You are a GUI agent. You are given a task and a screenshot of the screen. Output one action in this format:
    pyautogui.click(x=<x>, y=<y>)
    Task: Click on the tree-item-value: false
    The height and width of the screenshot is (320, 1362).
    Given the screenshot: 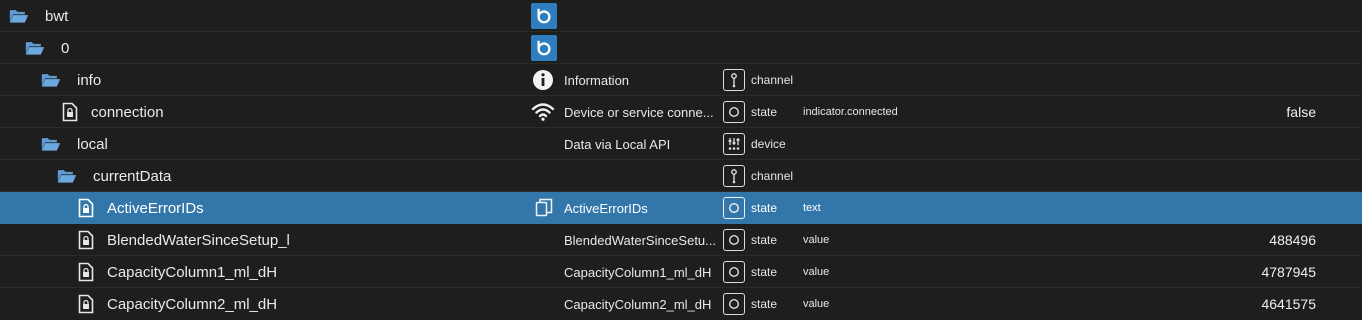 What is the action you would take?
    pyautogui.click(x=1301, y=112)
    